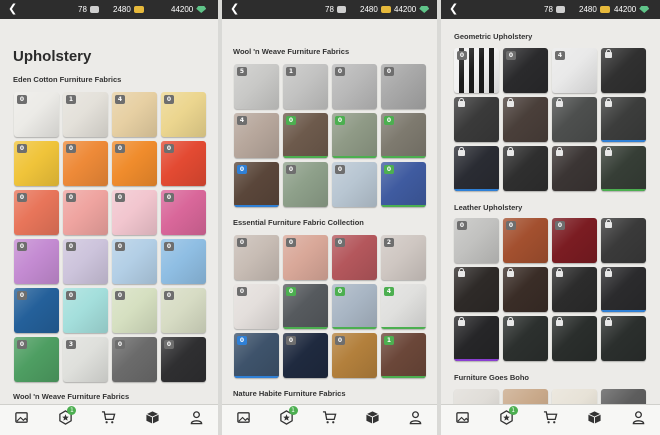 The width and height of the screenshot is (660, 435). What do you see at coordinates (256, 86) in the screenshot?
I see `fabric-swatch: 5` at bounding box center [256, 86].